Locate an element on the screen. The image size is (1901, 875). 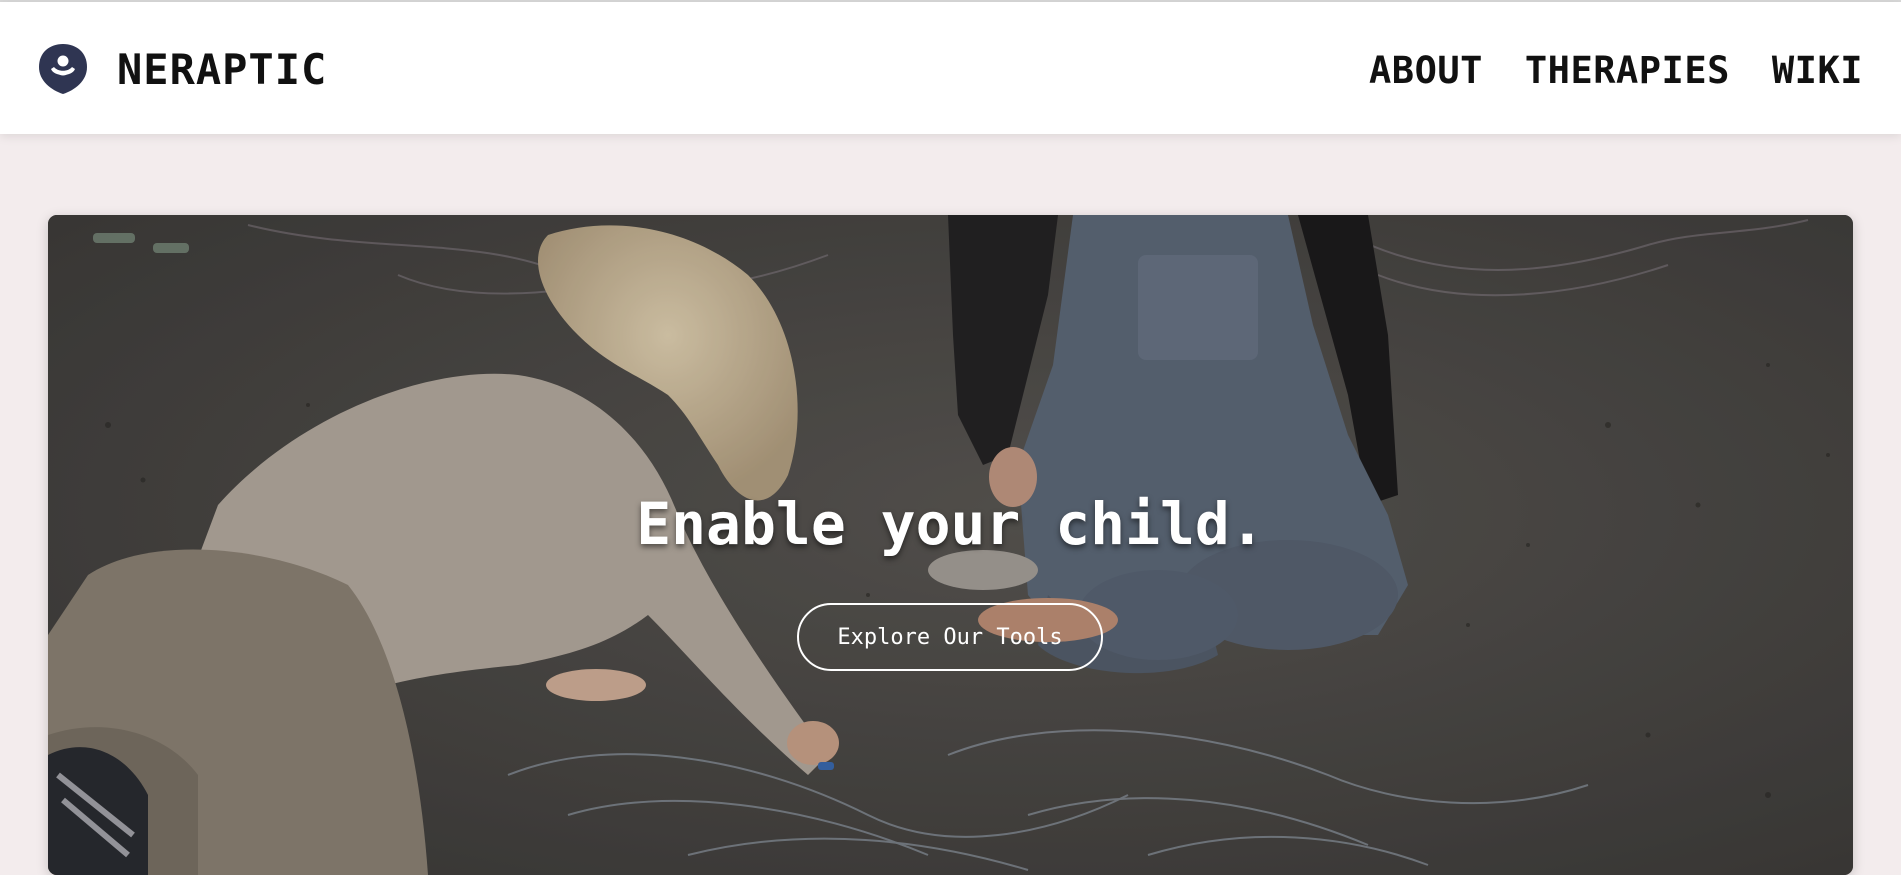
main-nav: ABOUT THERAPIES WIKI is located at coordinates (1595, 70).